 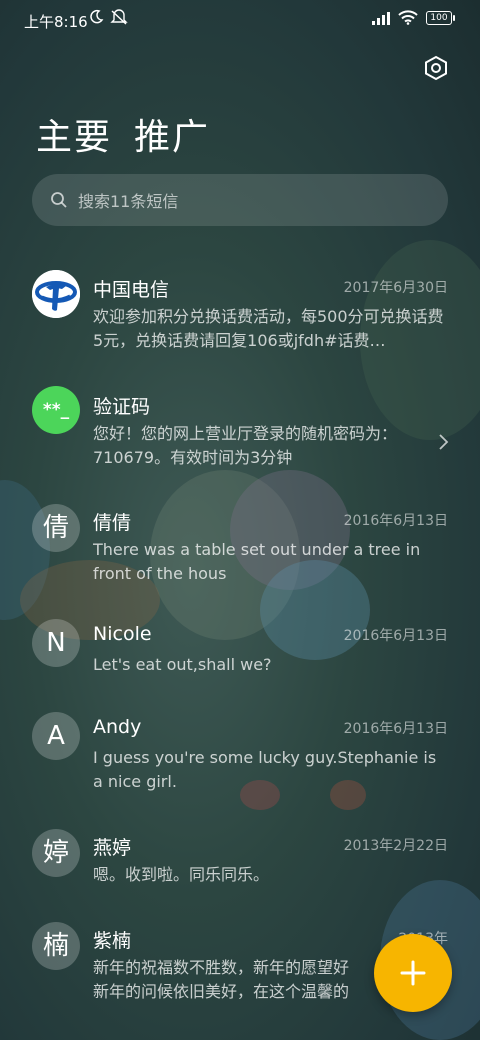 What do you see at coordinates (408, 17) in the screenshot?
I see `wifi-icon` at bounding box center [408, 17].